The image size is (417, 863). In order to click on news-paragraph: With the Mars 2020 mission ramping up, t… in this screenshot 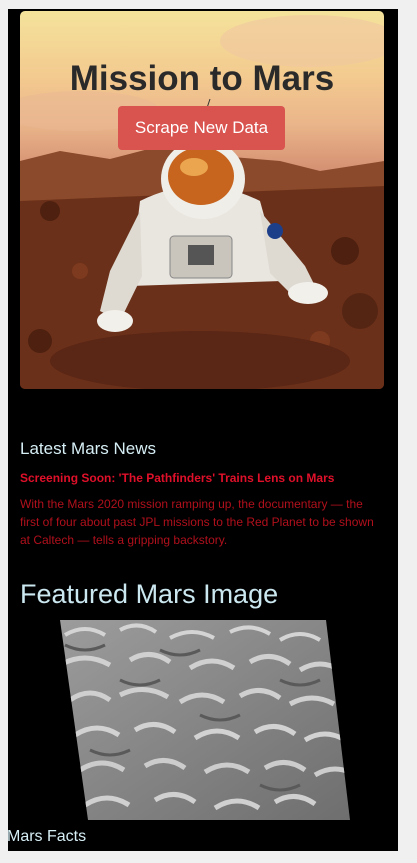, I will do `click(197, 522)`.